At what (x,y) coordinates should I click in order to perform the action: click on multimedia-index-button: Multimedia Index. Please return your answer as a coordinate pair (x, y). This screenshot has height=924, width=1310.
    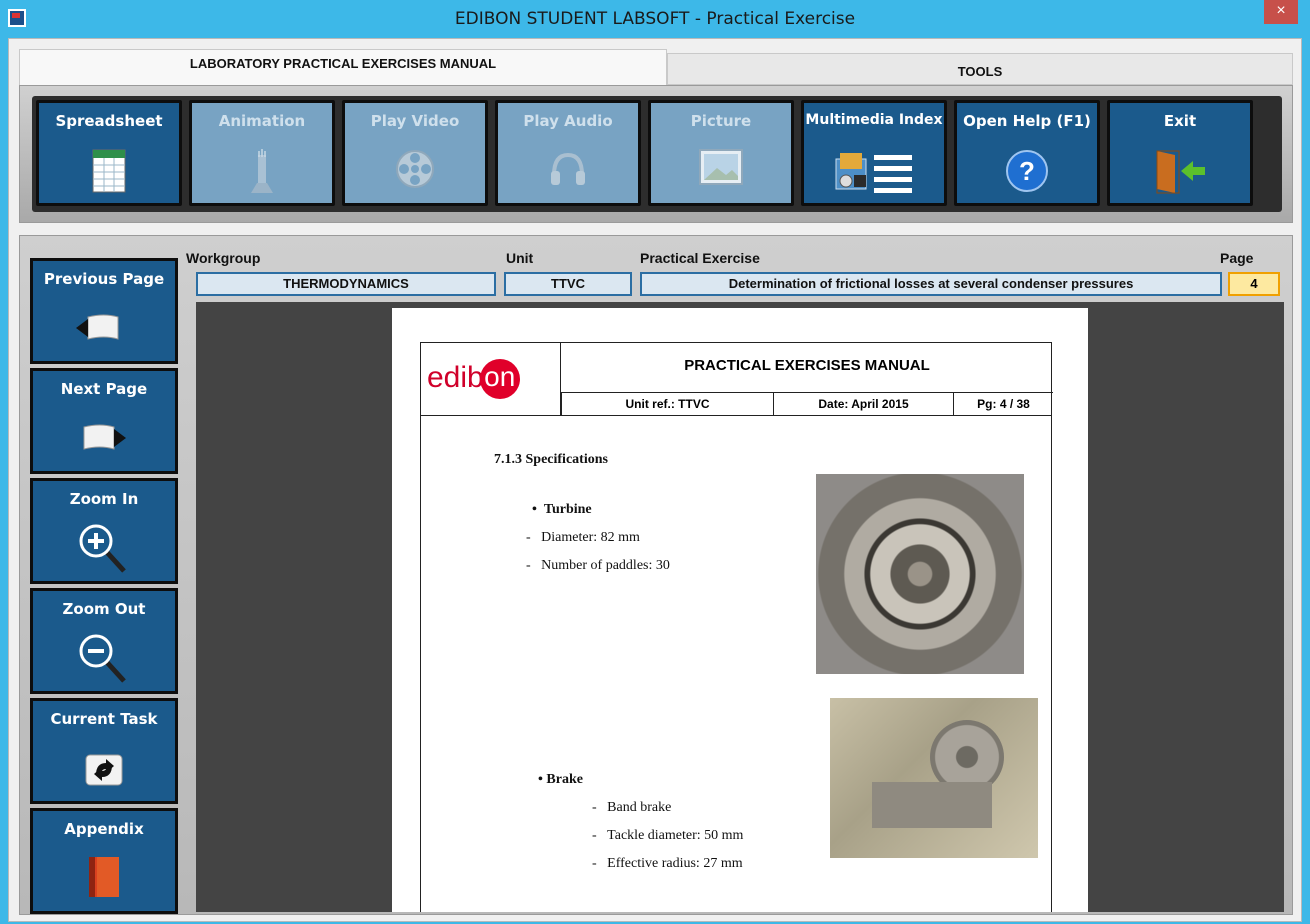
    Looking at the image, I should click on (874, 153).